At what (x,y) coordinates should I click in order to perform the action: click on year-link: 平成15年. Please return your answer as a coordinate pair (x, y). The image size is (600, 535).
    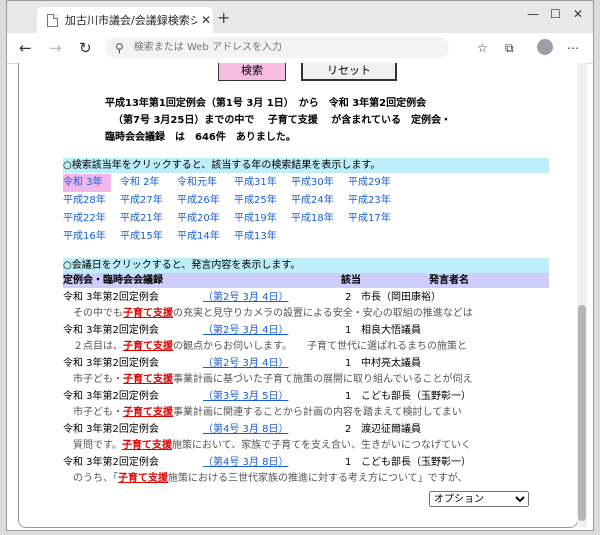
    Looking at the image, I should click on (148, 237).